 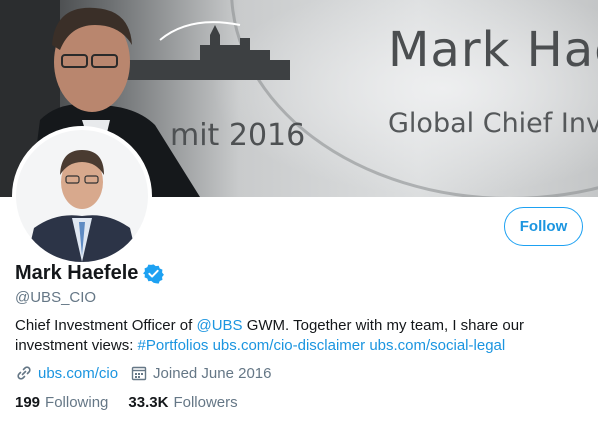 What do you see at coordinates (493, 50) in the screenshot?
I see `banner-name-text: Mark Haefele` at bounding box center [493, 50].